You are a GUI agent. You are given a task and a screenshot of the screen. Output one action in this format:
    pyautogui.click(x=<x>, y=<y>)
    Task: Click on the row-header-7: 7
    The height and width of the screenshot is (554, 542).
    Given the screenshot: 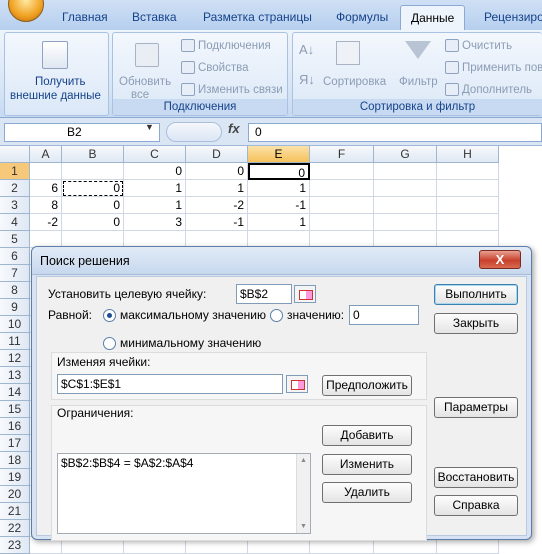 What is the action you would take?
    pyautogui.click(x=15, y=273)
    